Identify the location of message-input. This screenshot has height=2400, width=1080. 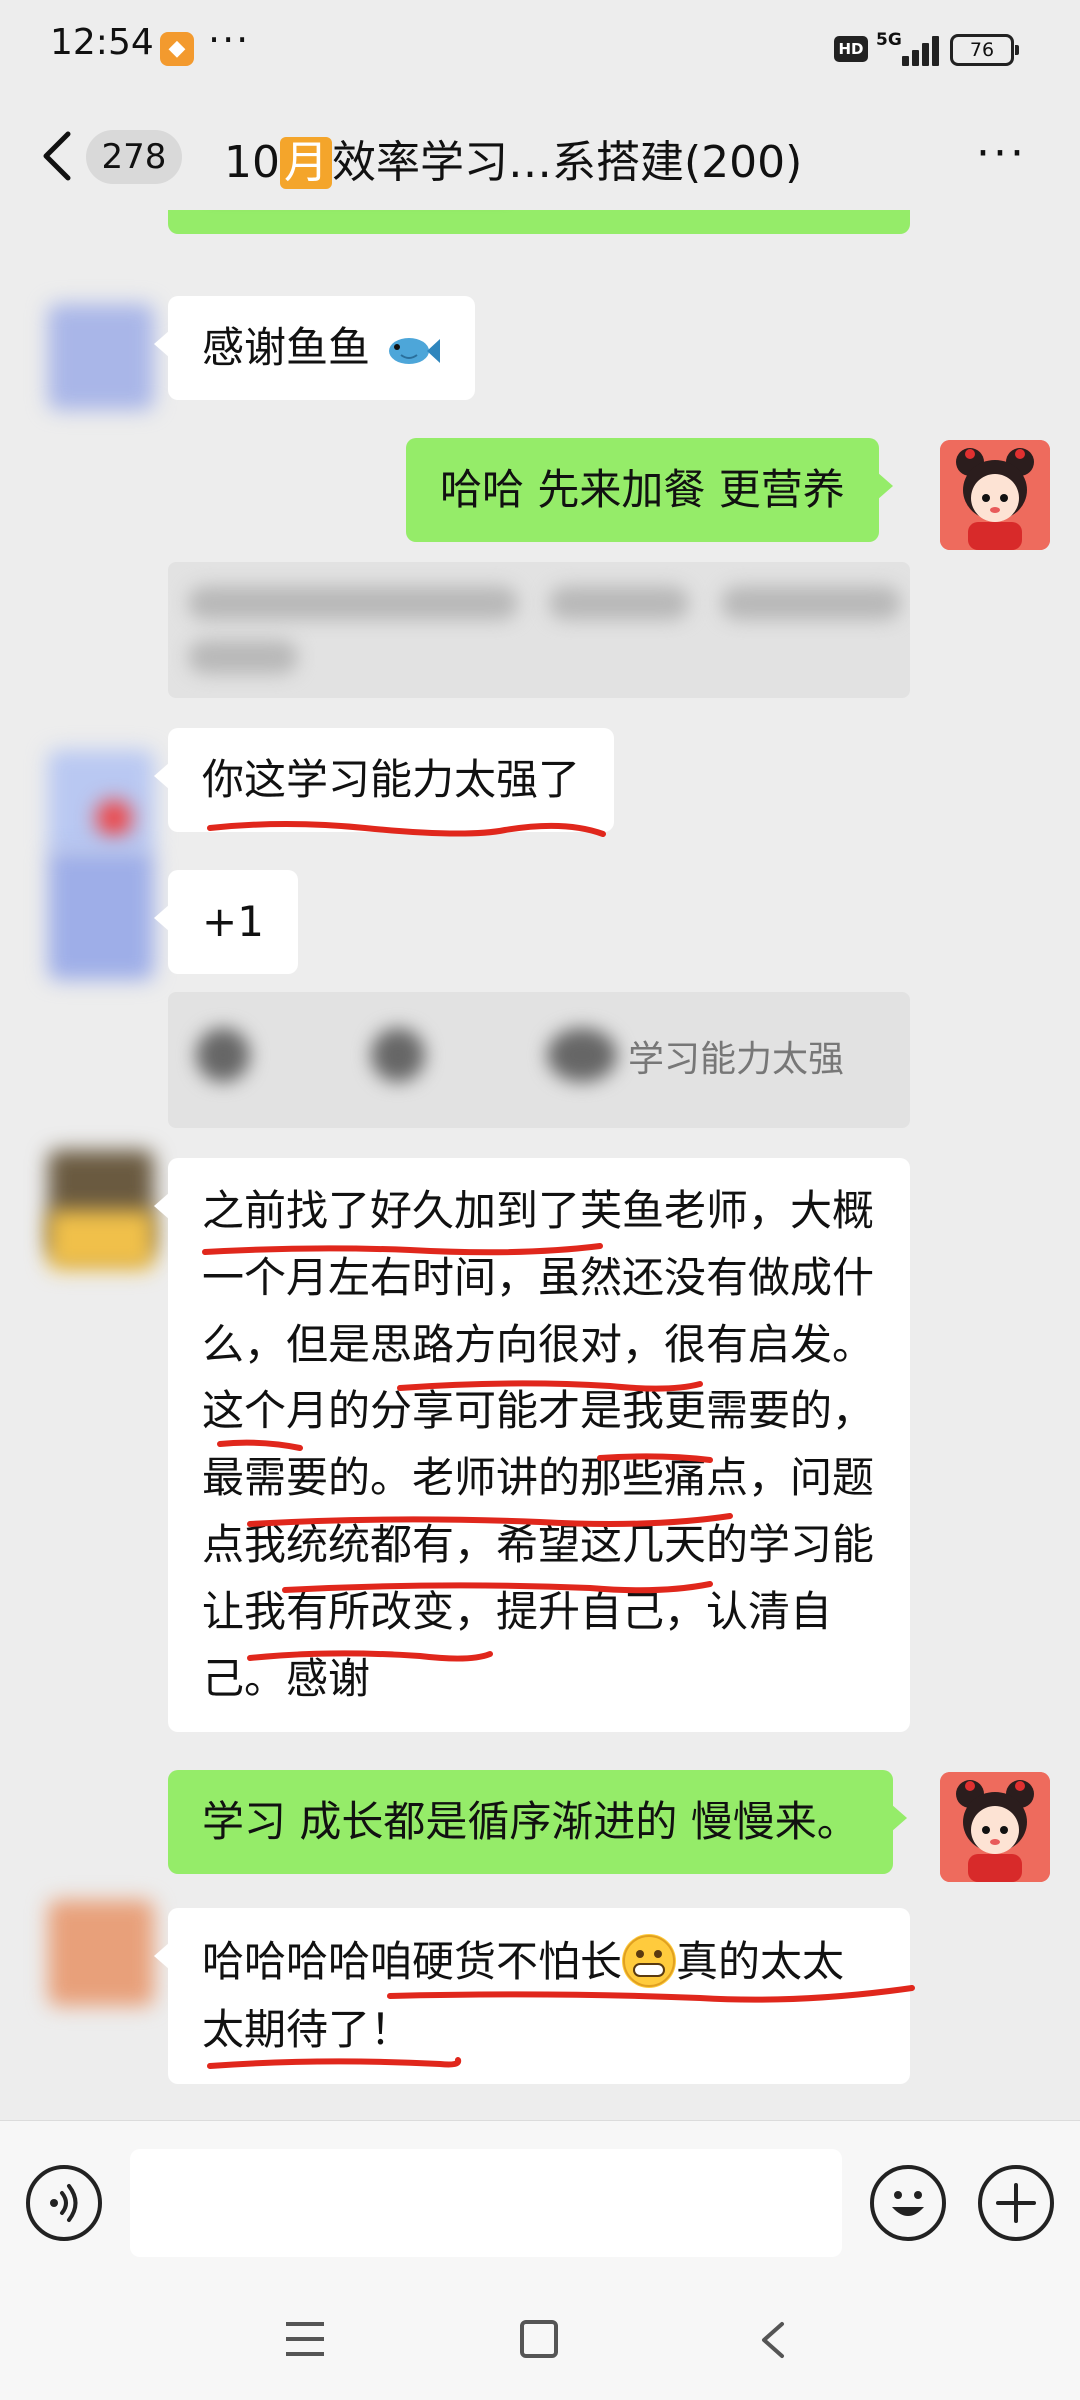
(486, 2203).